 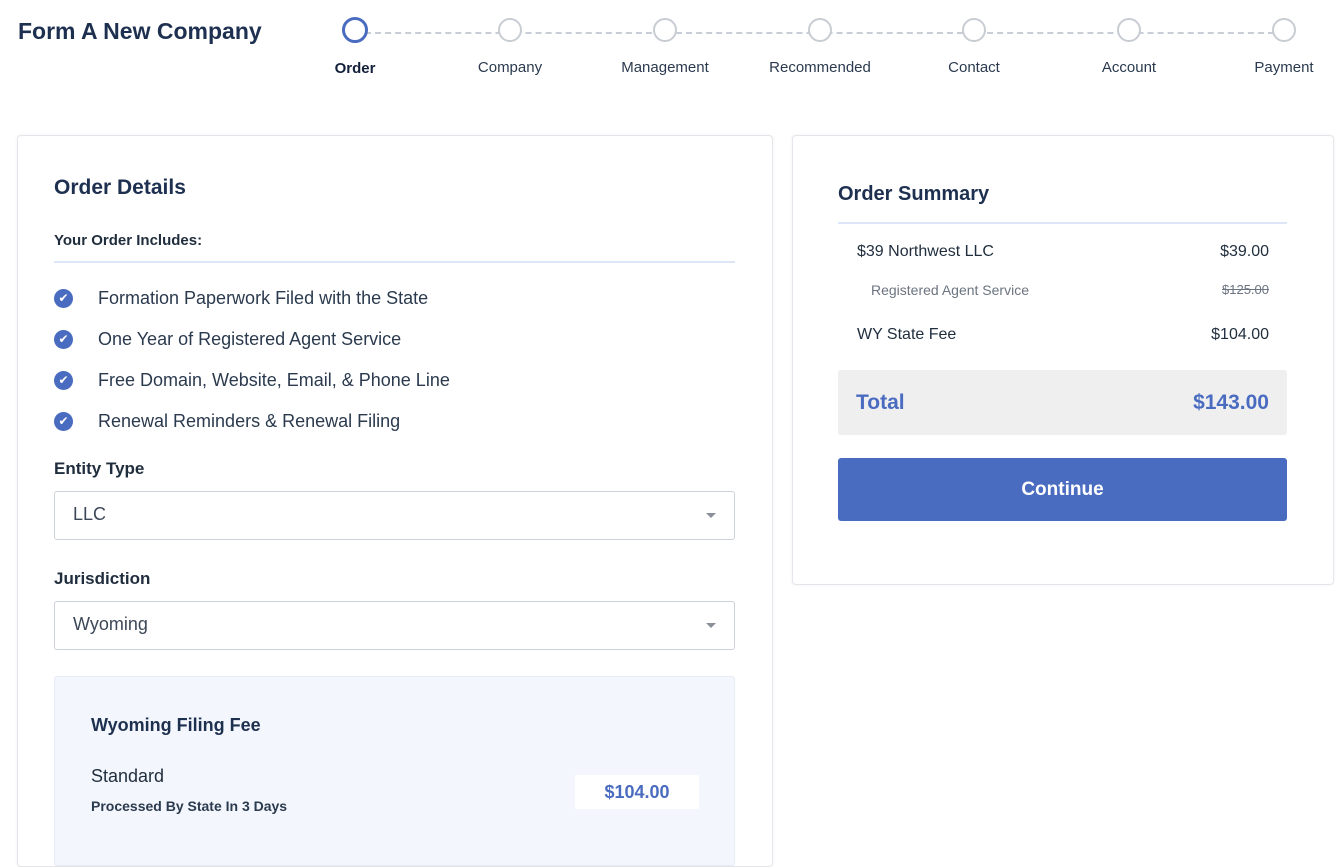 I want to click on entity-type-value: LLC, so click(x=90, y=514).